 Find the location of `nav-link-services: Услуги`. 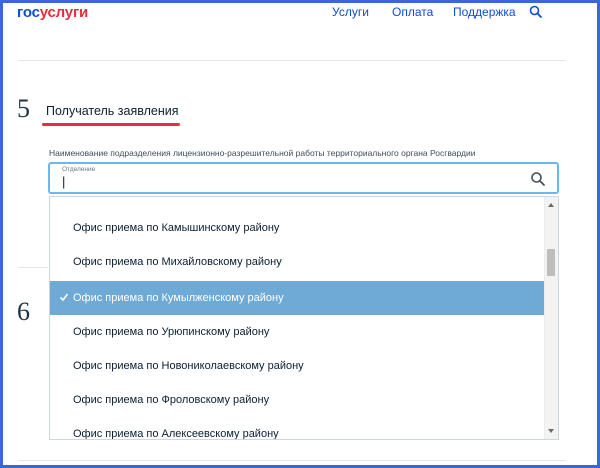

nav-link-services: Услуги is located at coordinates (350, 12).